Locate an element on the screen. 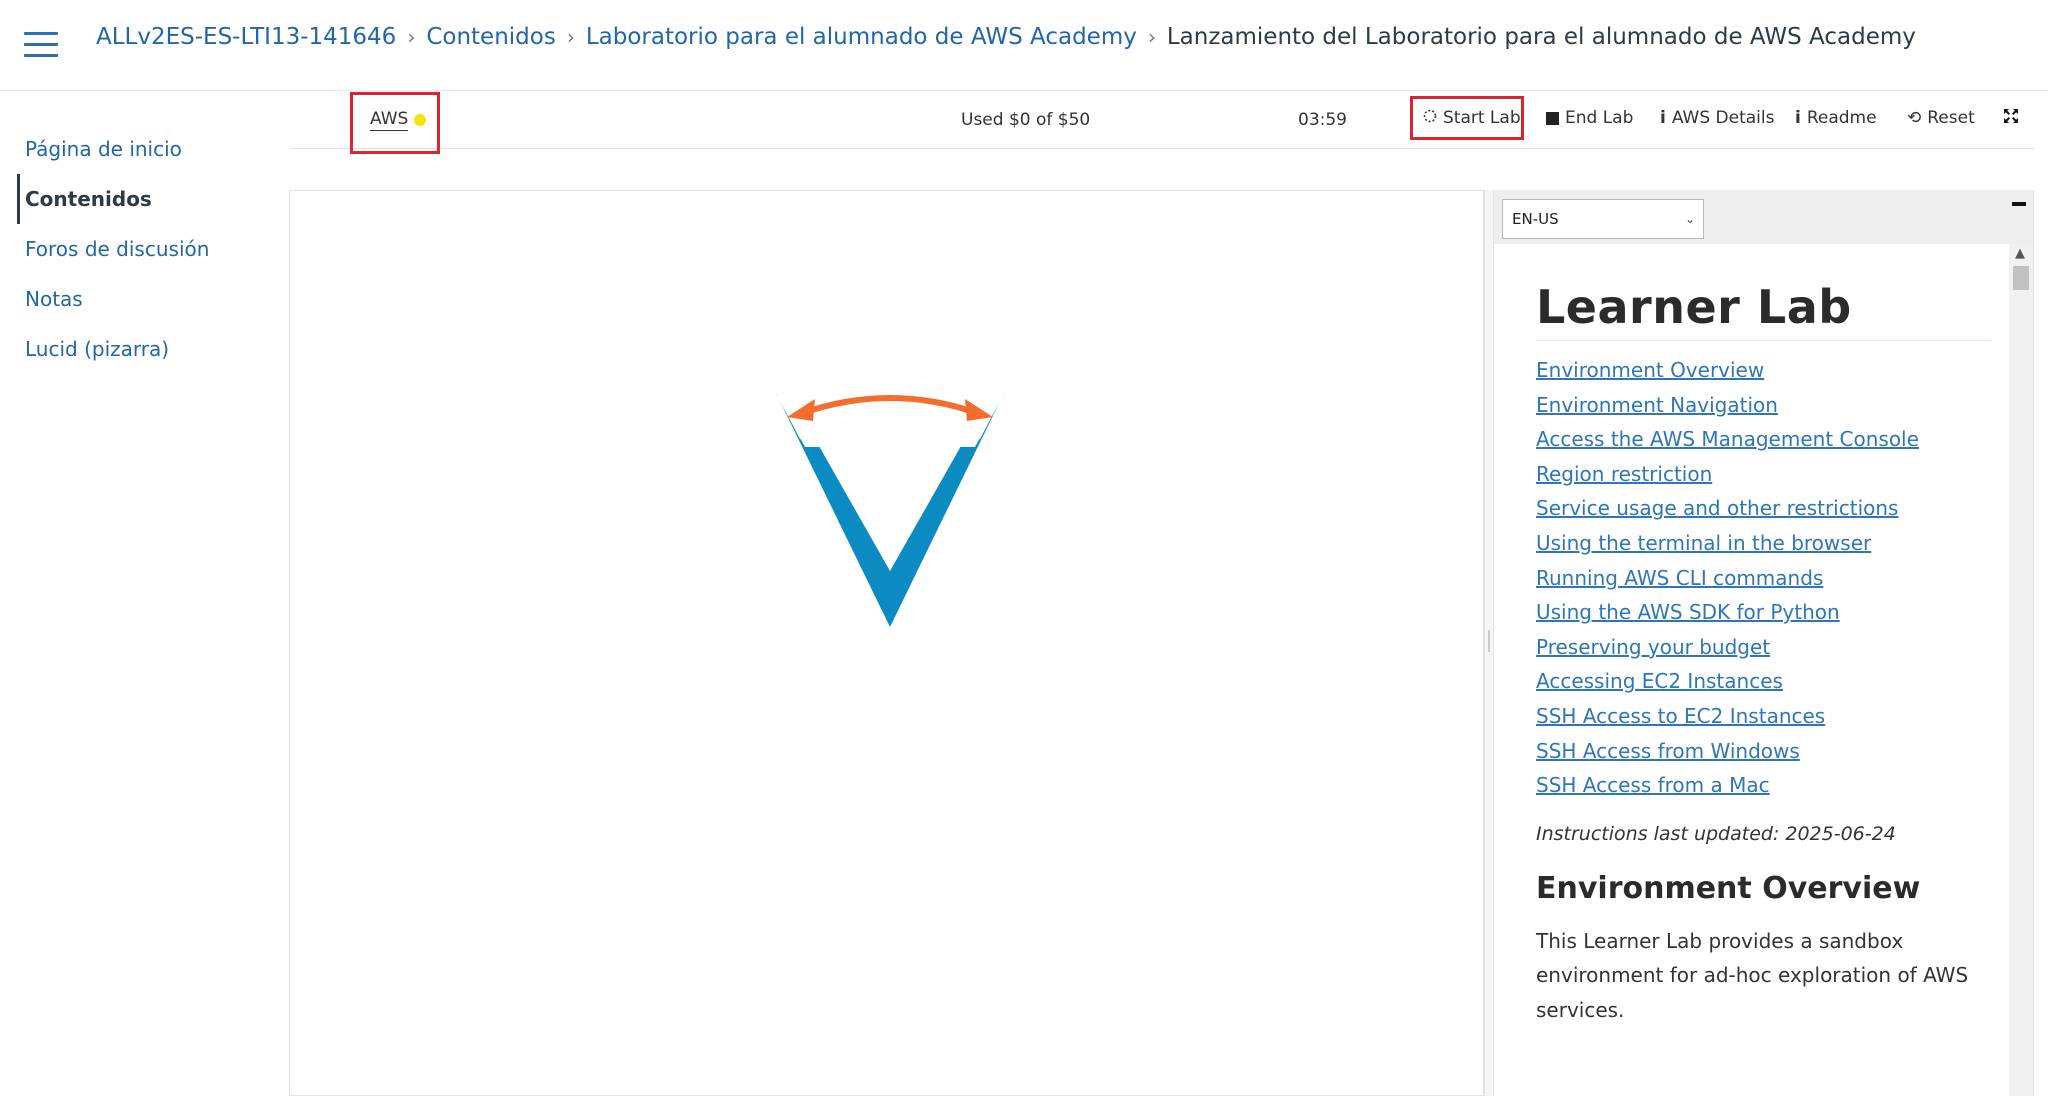 The height and width of the screenshot is (1107, 2048). reset-label: Reset is located at coordinates (1951, 118).